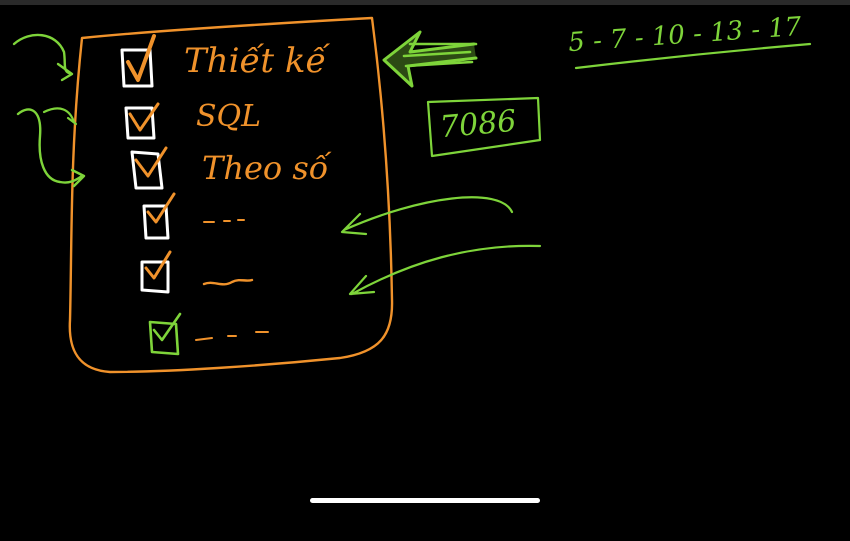 The width and height of the screenshot is (850, 541). Describe the element at coordinates (265, 168) in the screenshot. I see `item-label-3: Theo số` at that location.